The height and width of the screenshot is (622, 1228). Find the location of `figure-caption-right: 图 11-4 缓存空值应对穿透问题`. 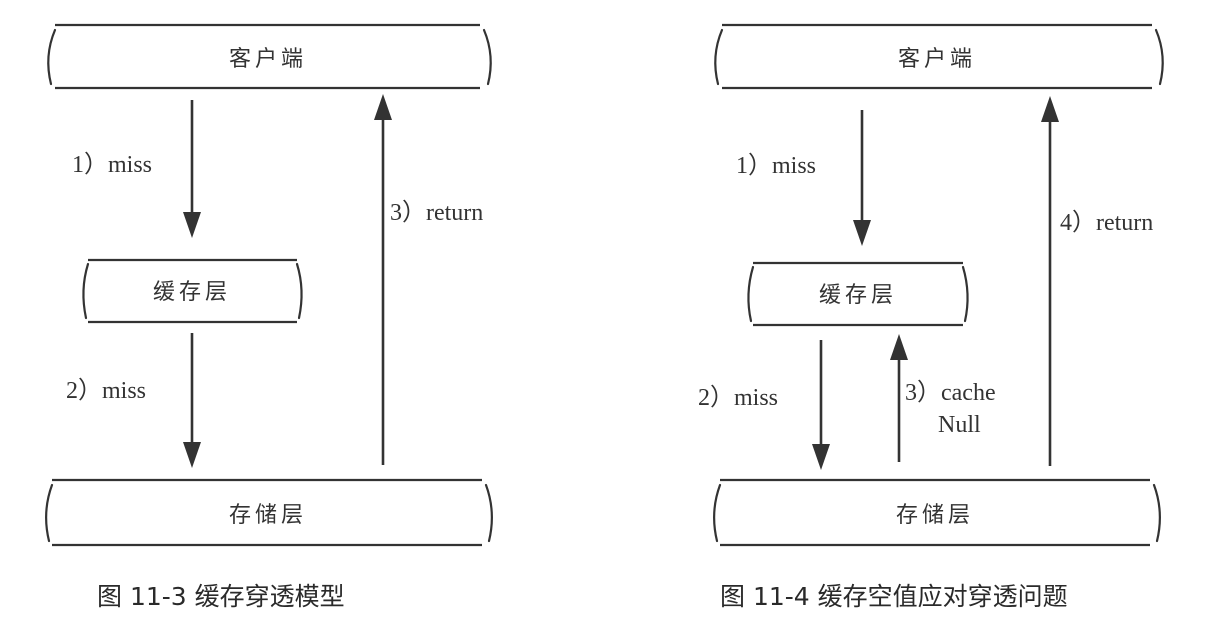

figure-caption-right: 图 11-4 缓存空值应对穿透问题 is located at coordinates (894, 596).